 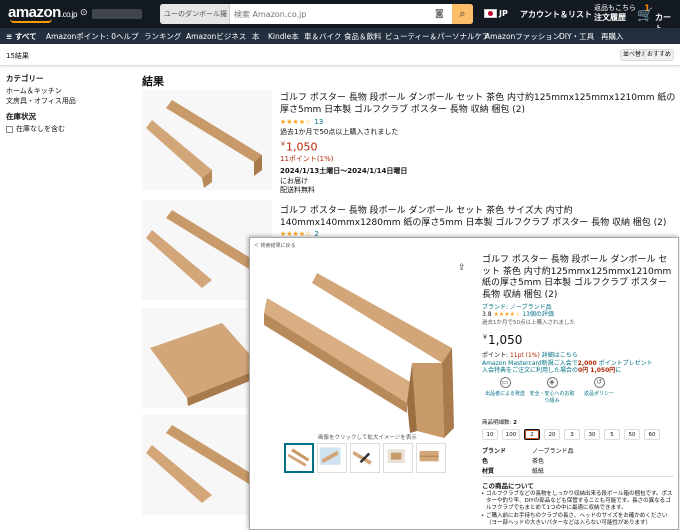 What do you see at coordinates (162, 36) in the screenshot?
I see `nav-ranking: ランキング` at bounding box center [162, 36].